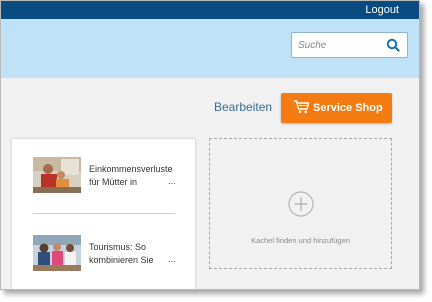 Image resolution: width=432 pixels, height=302 pixels. Describe the element at coordinates (131, 177) in the screenshot. I see `news-title: Einkommensverluste für Mütter in` at that location.